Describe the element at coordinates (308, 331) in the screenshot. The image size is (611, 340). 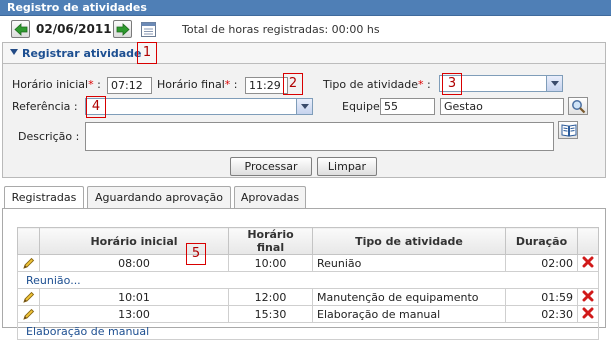
I see `table-row-description: Elaboração de manual` at that location.